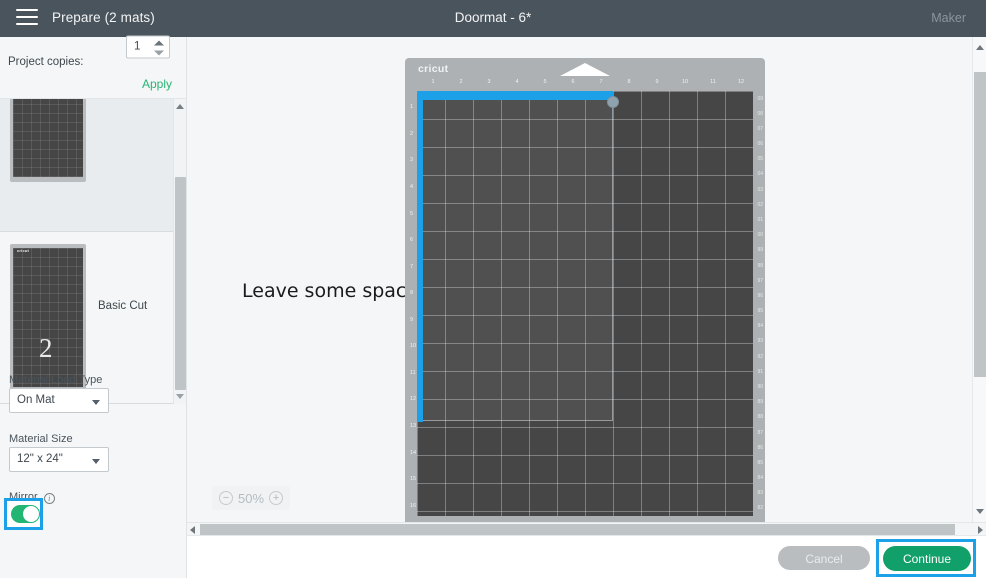 This screenshot has height=578, width=986. I want to click on ruler-top-tick: 5, so click(545, 82).